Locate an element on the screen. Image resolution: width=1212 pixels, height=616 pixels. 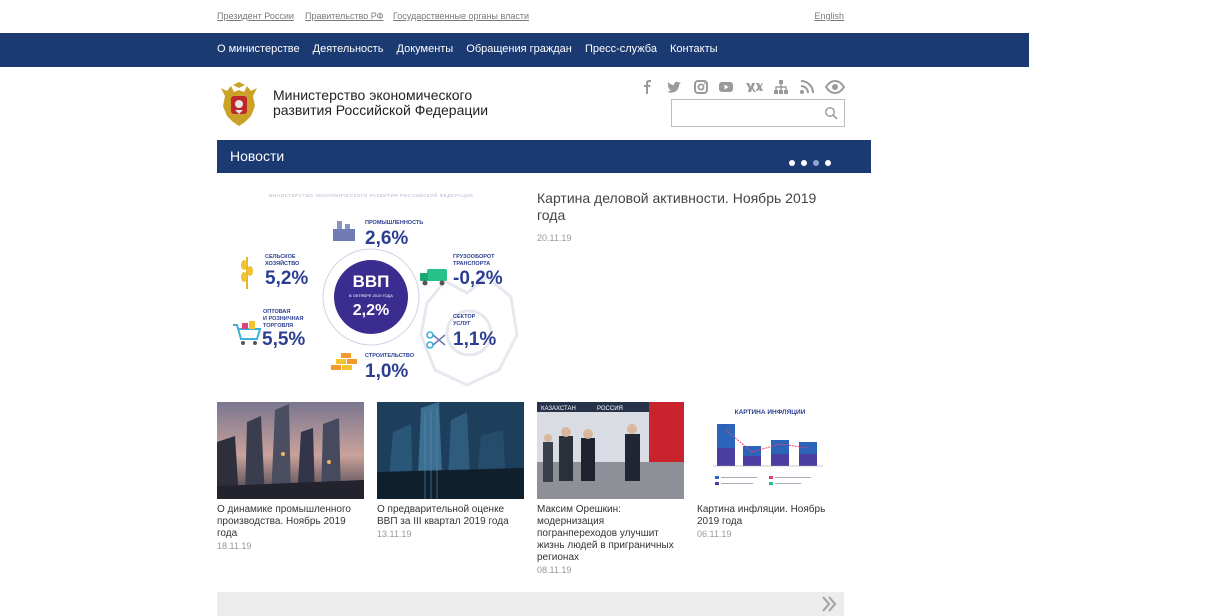
double-chevron-right-icon is located at coordinates (829, 604).